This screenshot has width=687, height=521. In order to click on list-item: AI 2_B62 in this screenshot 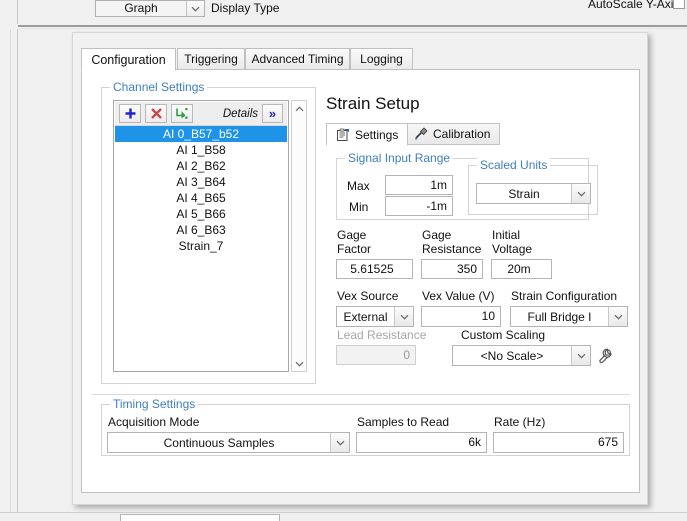, I will do `click(201, 166)`.